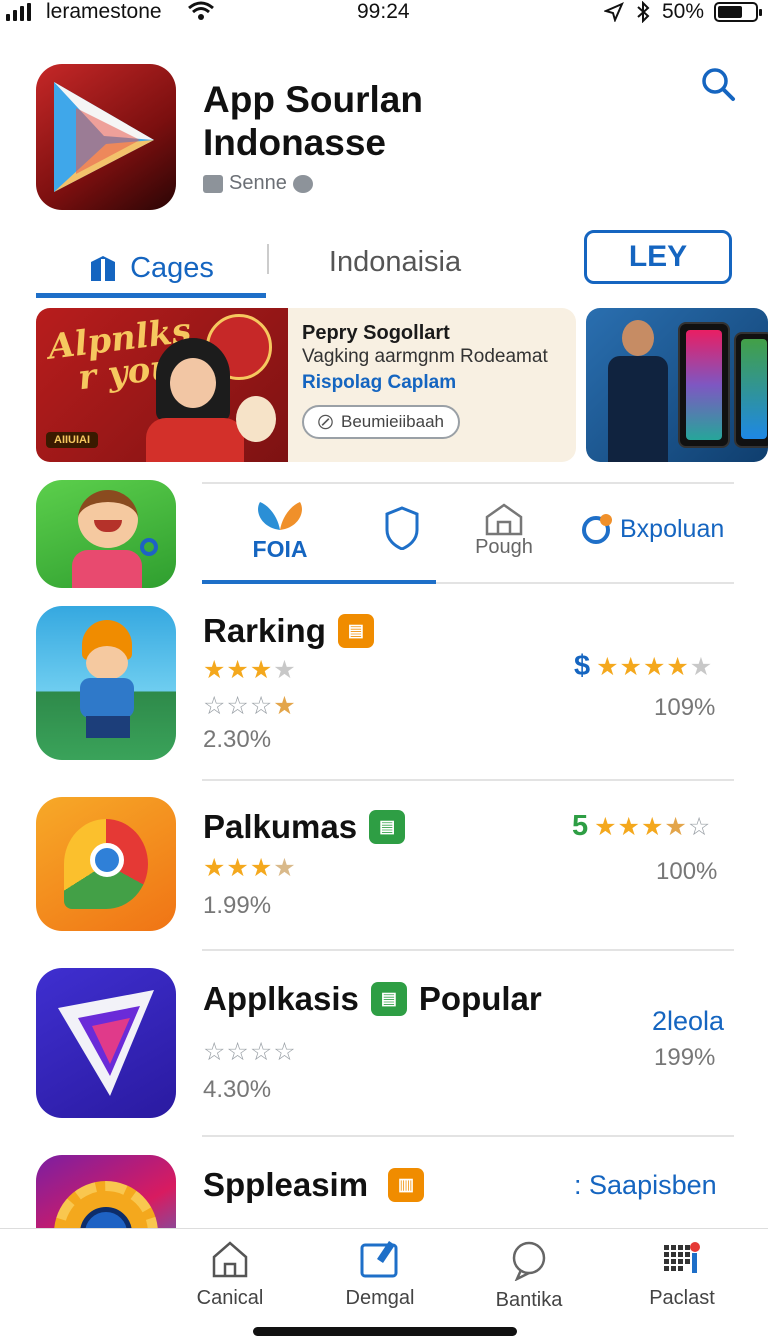 The height and width of the screenshot is (1344, 768). I want to click on kid-body, so click(107, 698).